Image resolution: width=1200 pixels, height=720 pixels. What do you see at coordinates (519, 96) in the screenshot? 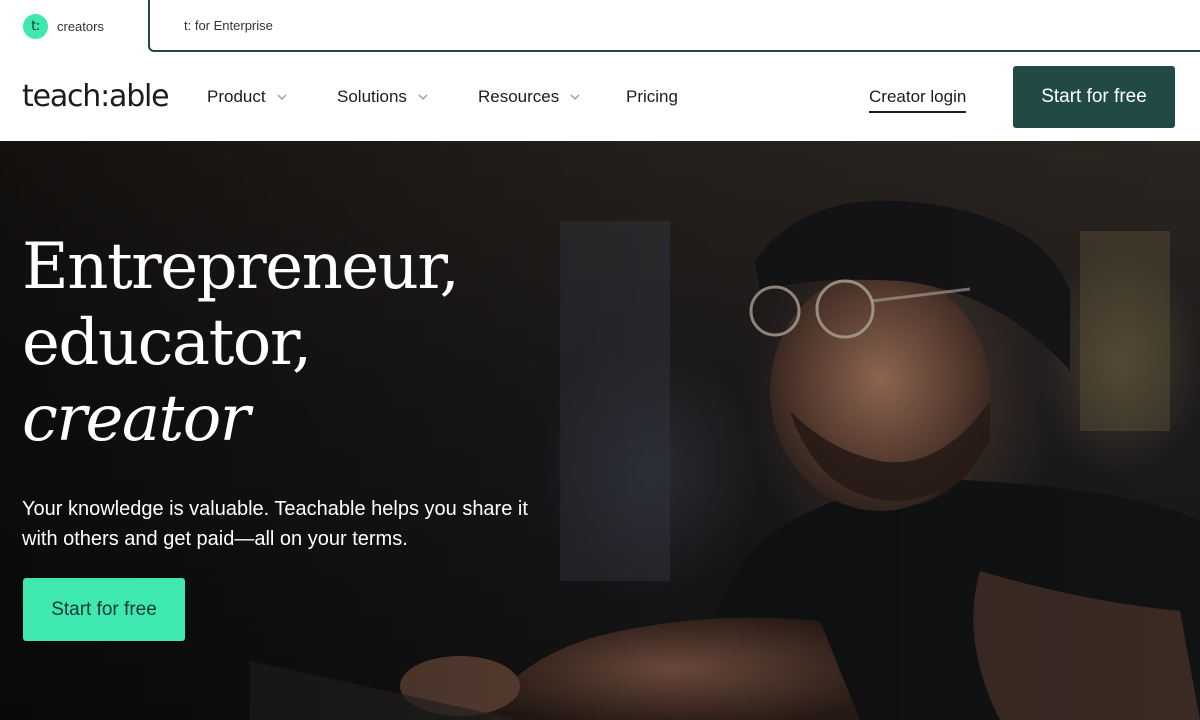
I see `nav-item-resources-label: Resources` at bounding box center [519, 96].